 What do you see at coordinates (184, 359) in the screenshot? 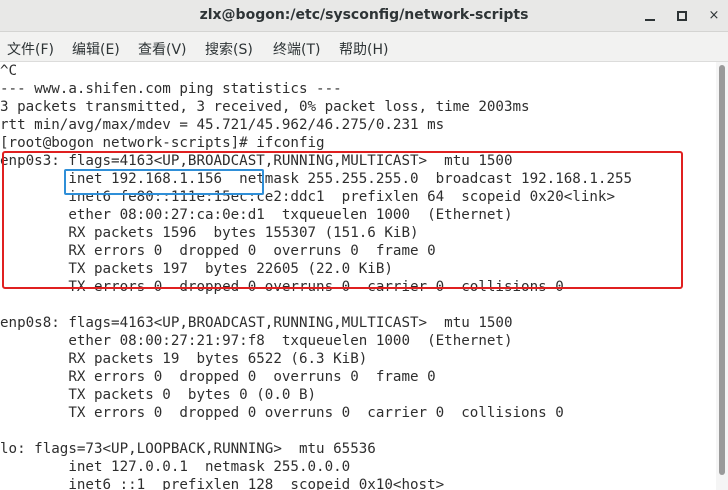
I see `terminal-line: RX packets 19 bytes 6522 (6.3 KiB)` at bounding box center [184, 359].